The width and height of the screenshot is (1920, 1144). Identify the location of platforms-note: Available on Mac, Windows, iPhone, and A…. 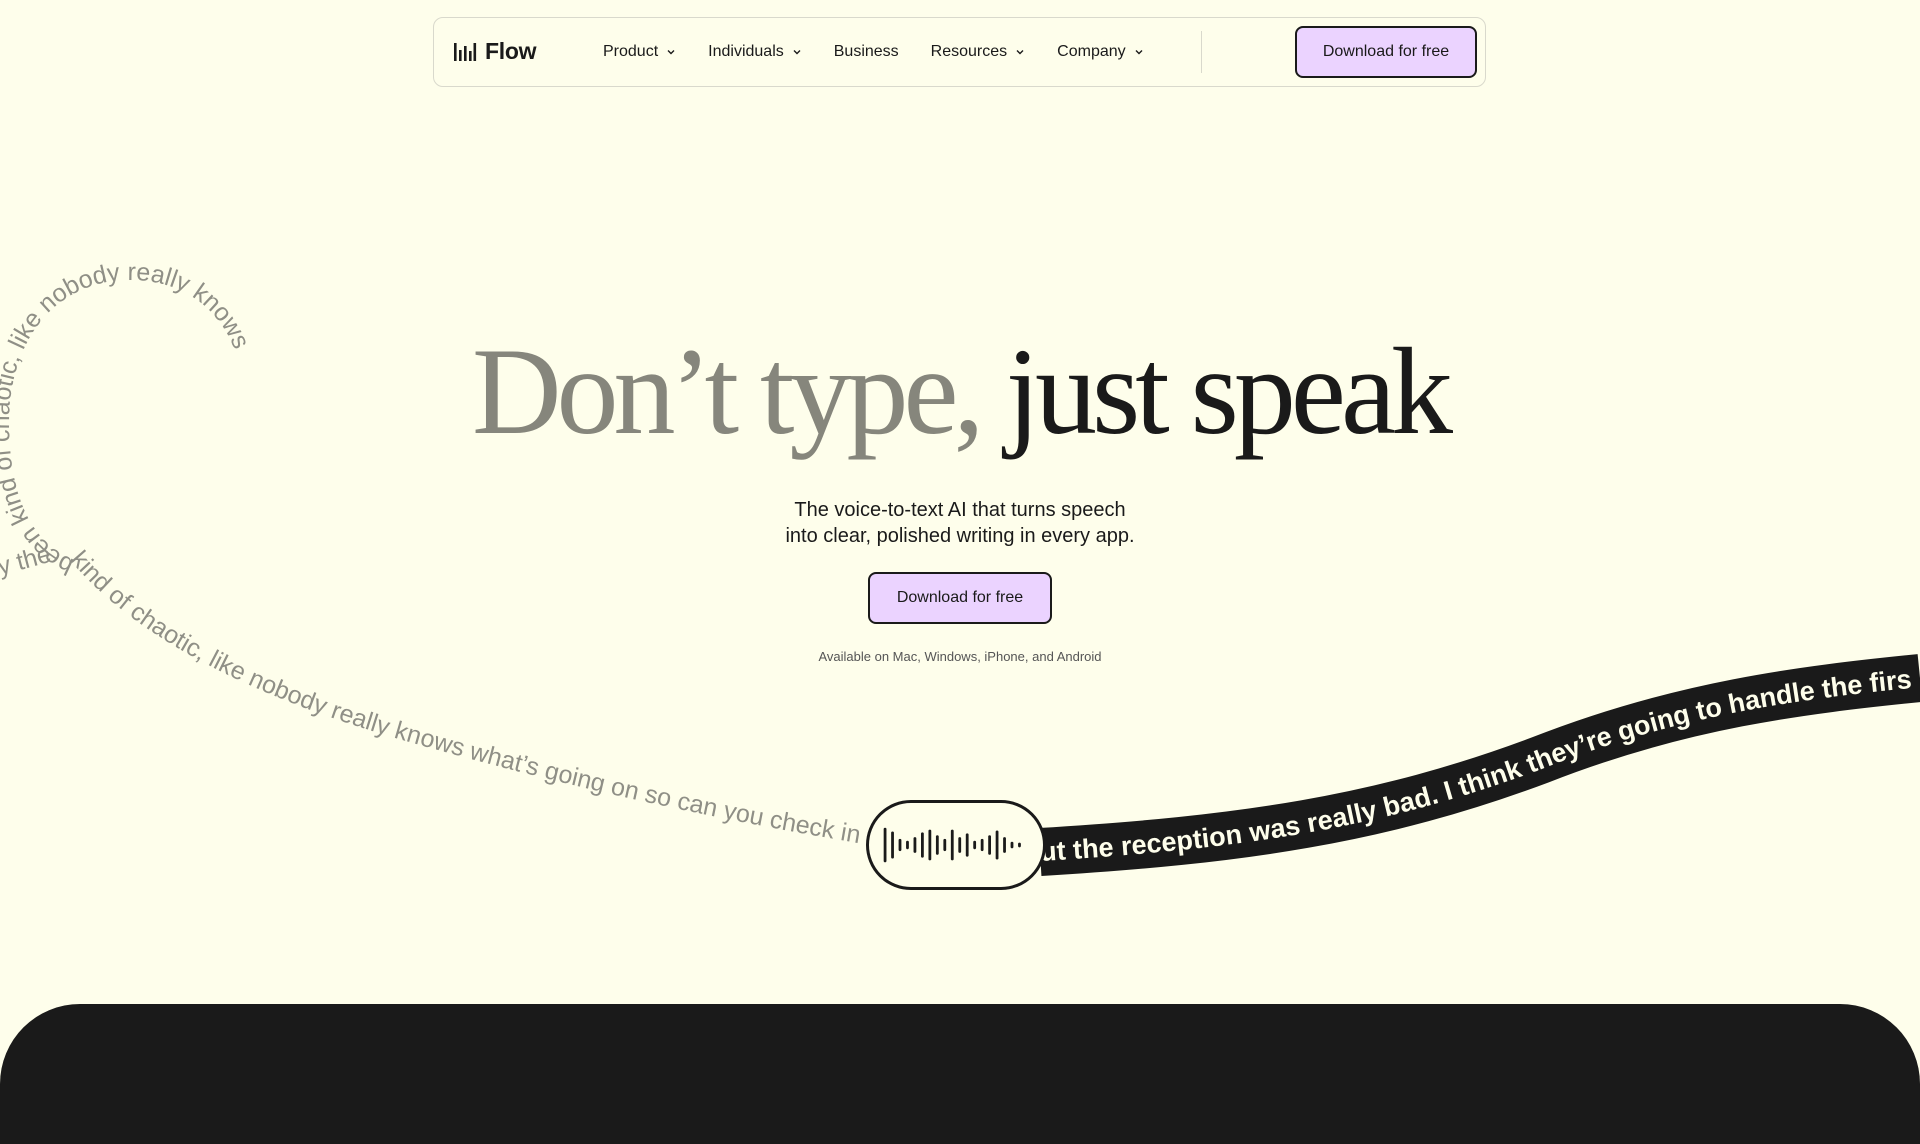
(960, 656).